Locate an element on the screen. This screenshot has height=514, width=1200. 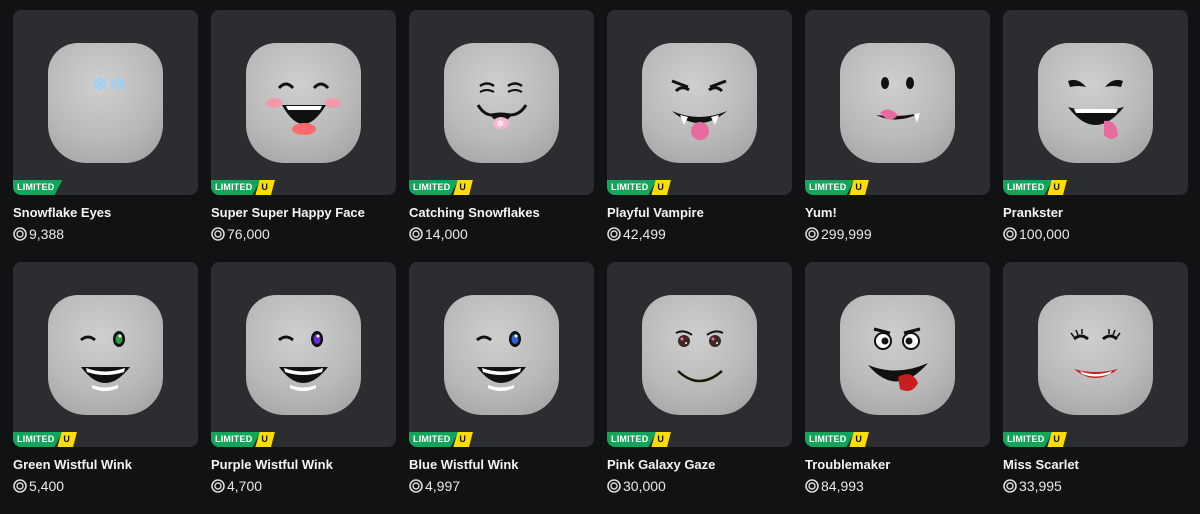
green-wink-face-icon is located at coordinates (105, 361).